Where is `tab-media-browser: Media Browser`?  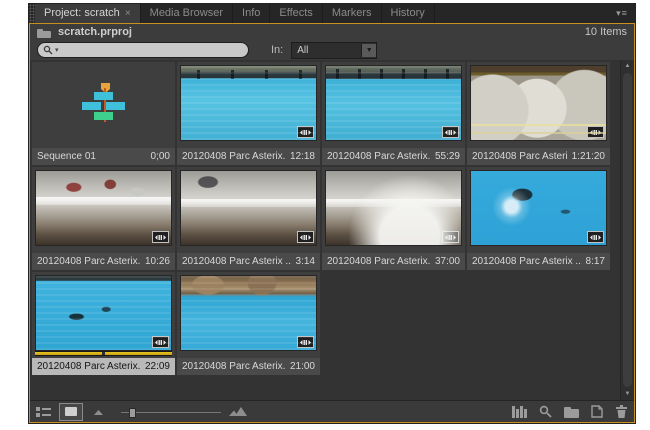
tab-media-browser: Media Browser is located at coordinates (187, 13).